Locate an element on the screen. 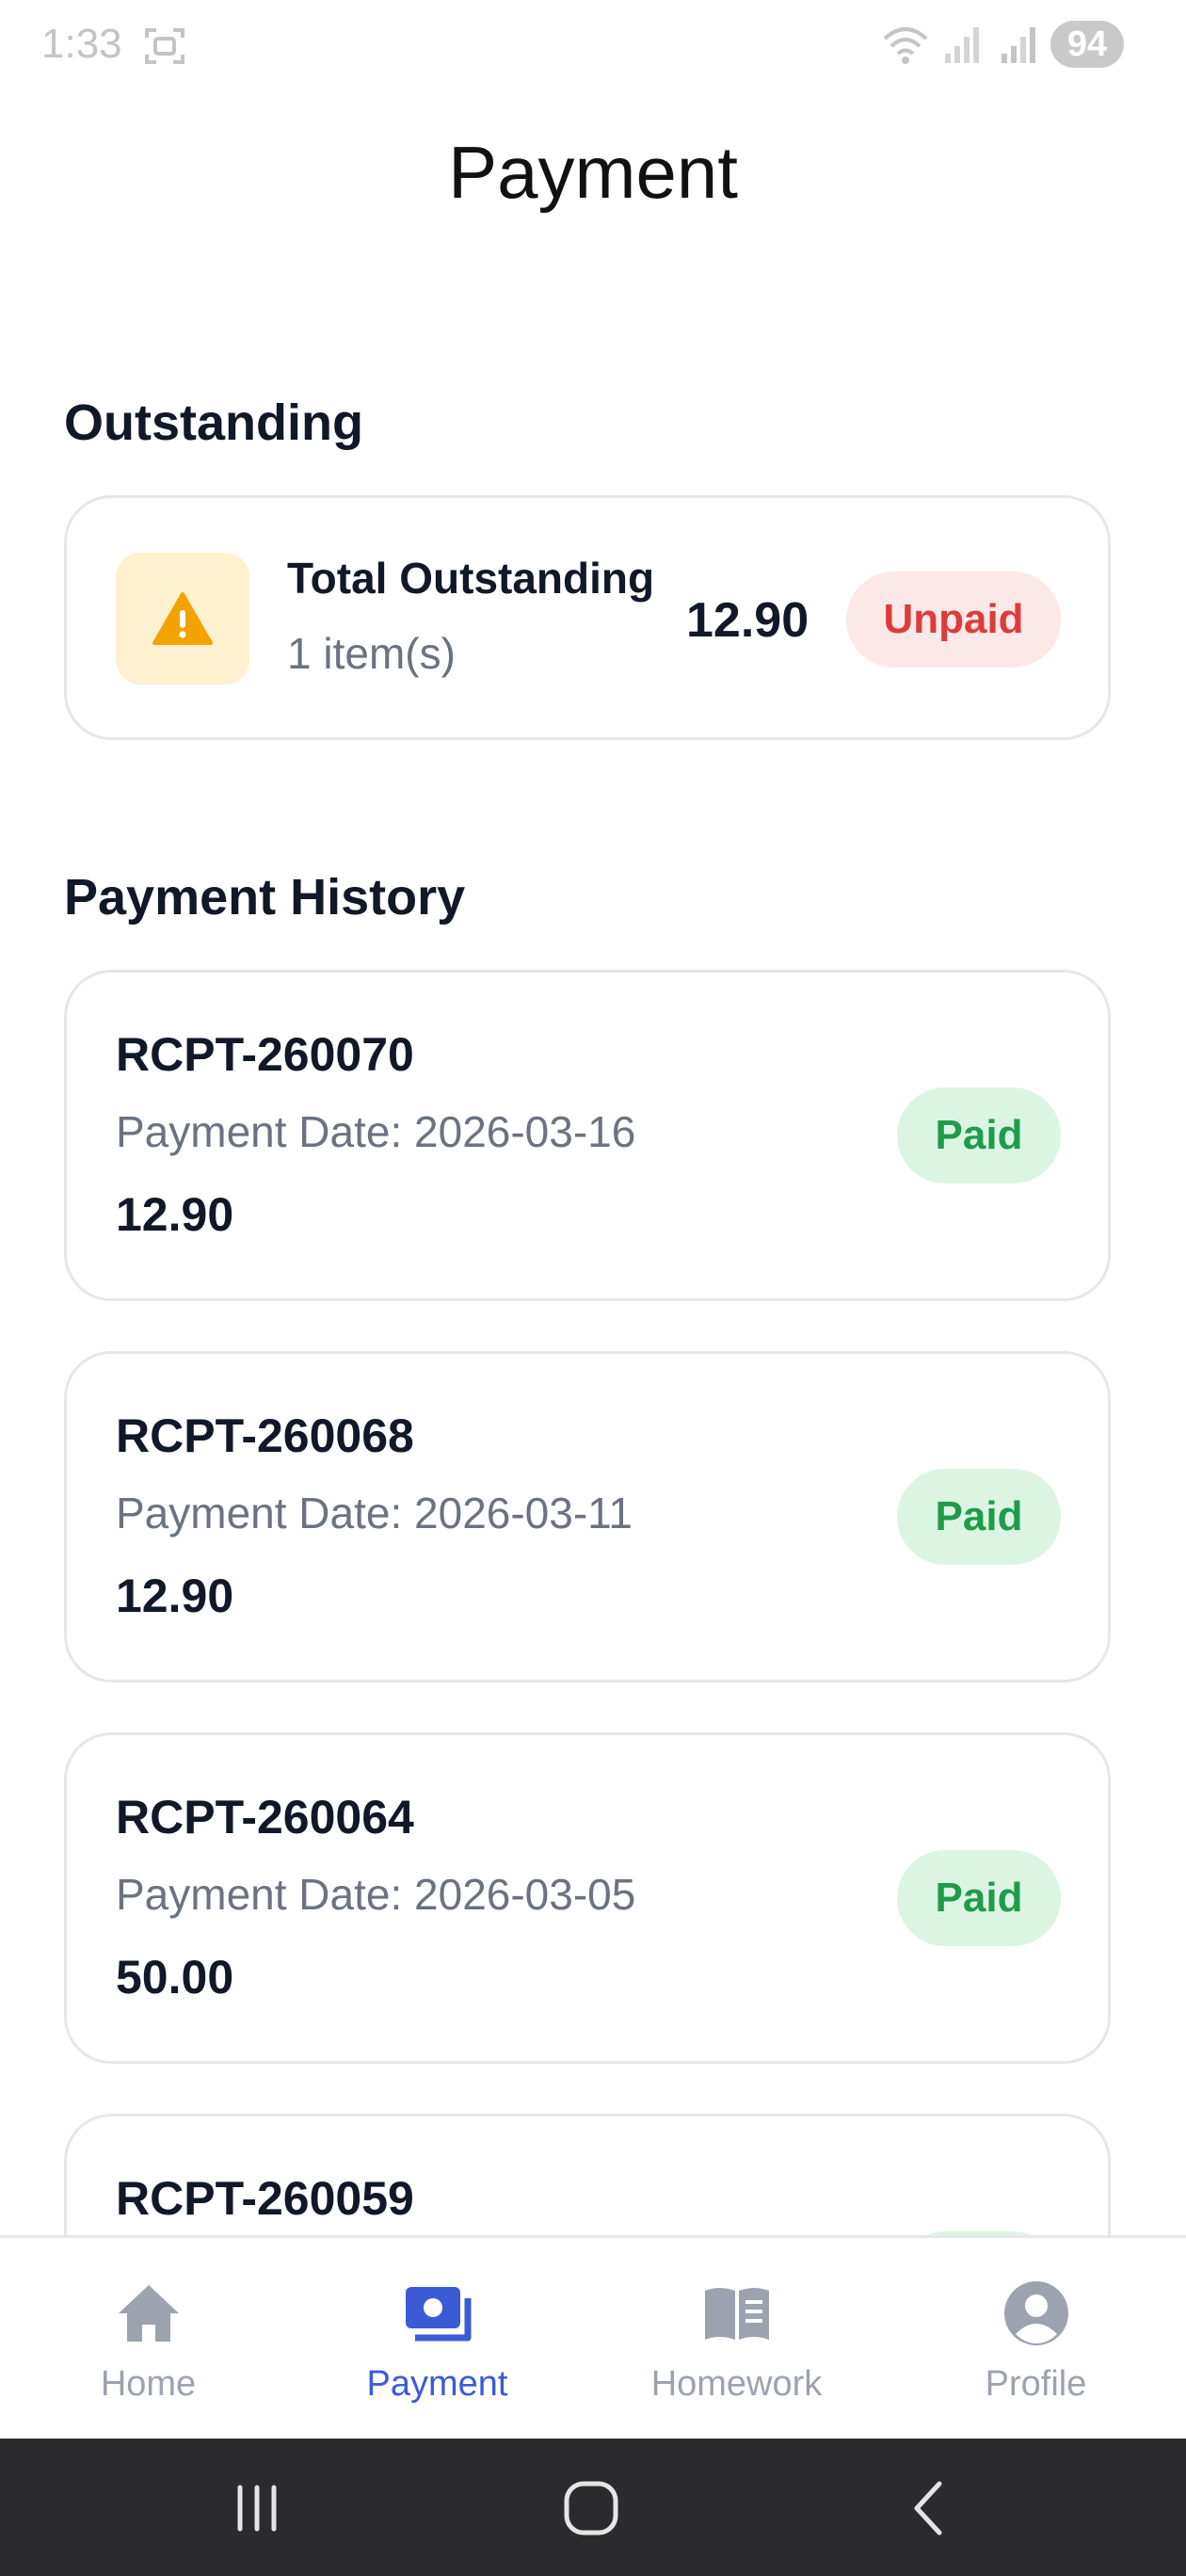 The image size is (1186, 2576). outstanding-item-count: 1 item(s) is located at coordinates (371, 653).